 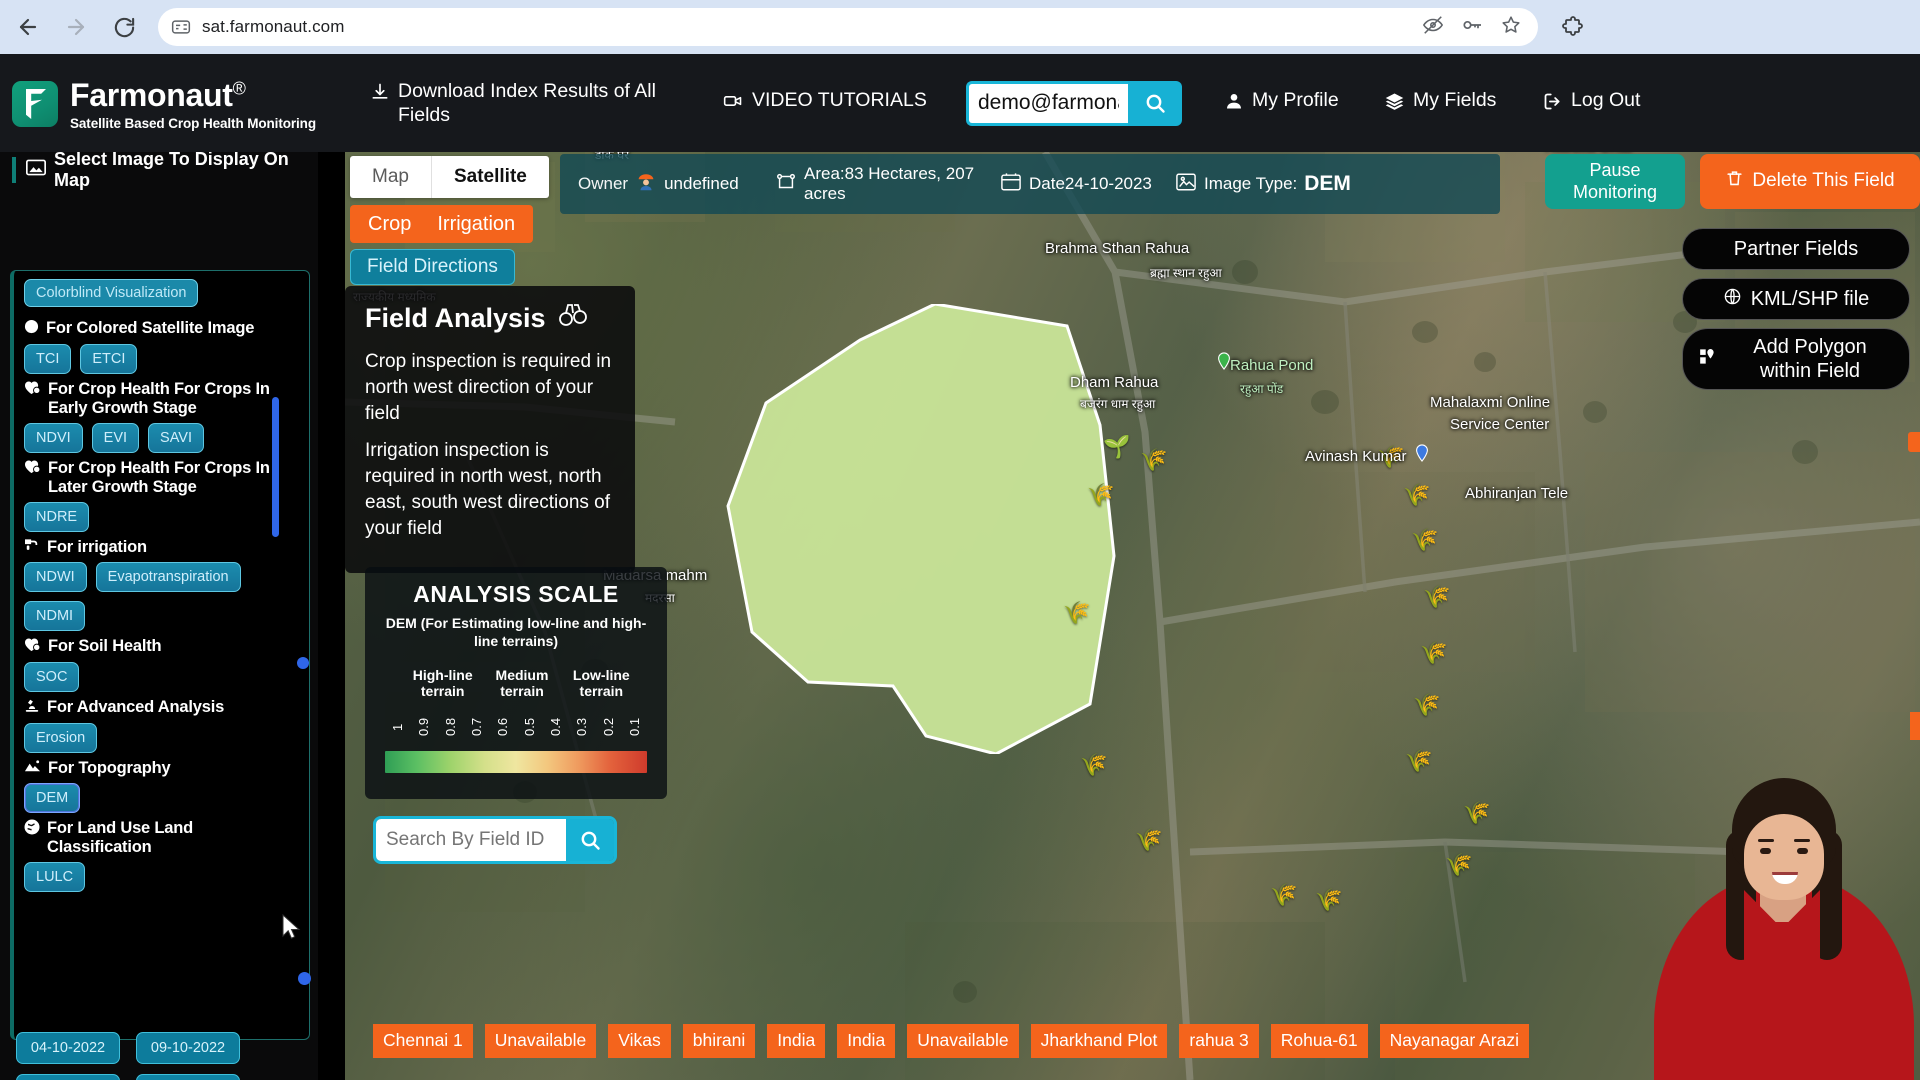 What do you see at coordinates (590, 840) in the screenshot?
I see `field-id-search-button` at bounding box center [590, 840].